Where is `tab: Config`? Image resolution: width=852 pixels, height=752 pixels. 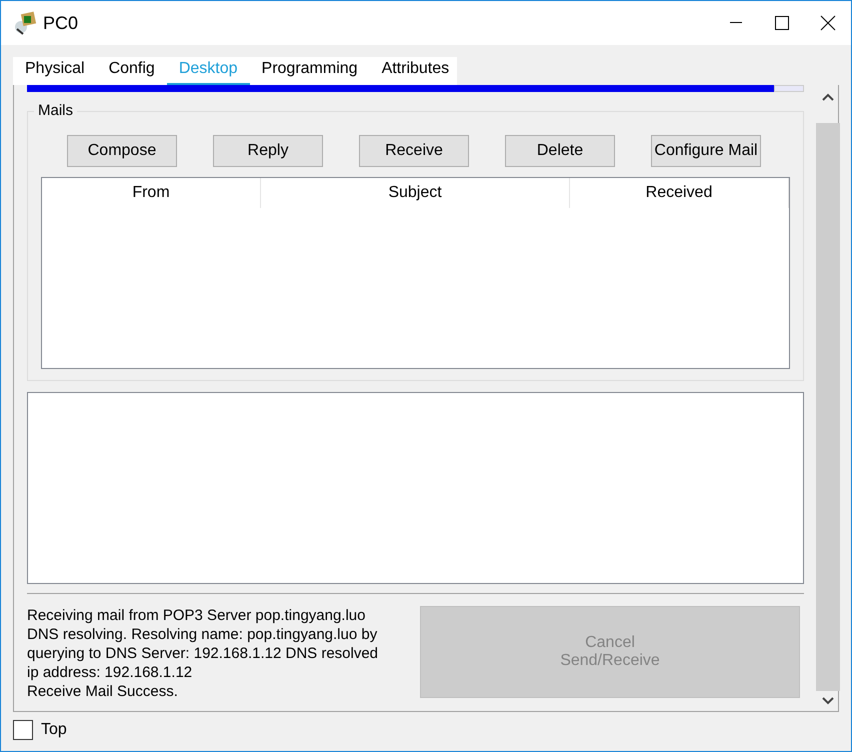 tab: Config is located at coordinates (131, 73).